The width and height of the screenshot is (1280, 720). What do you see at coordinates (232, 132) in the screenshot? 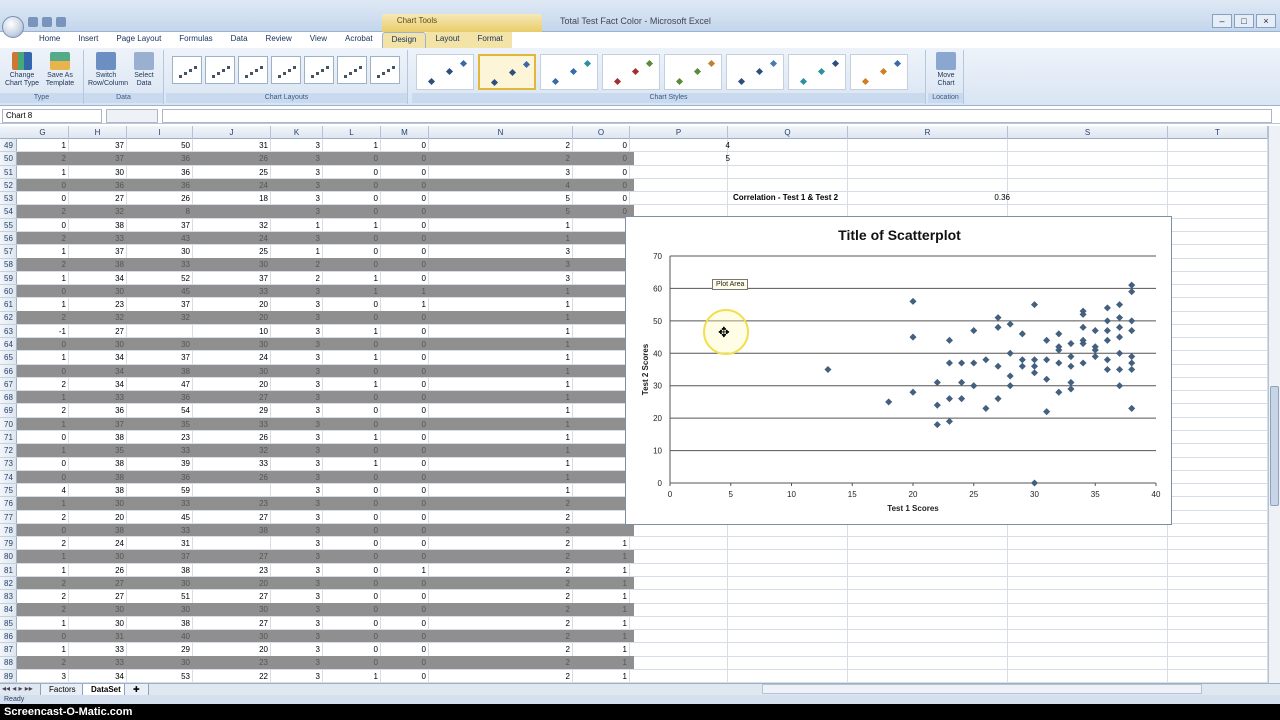
I see `column-header-j: J` at bounding box center [232, 132].